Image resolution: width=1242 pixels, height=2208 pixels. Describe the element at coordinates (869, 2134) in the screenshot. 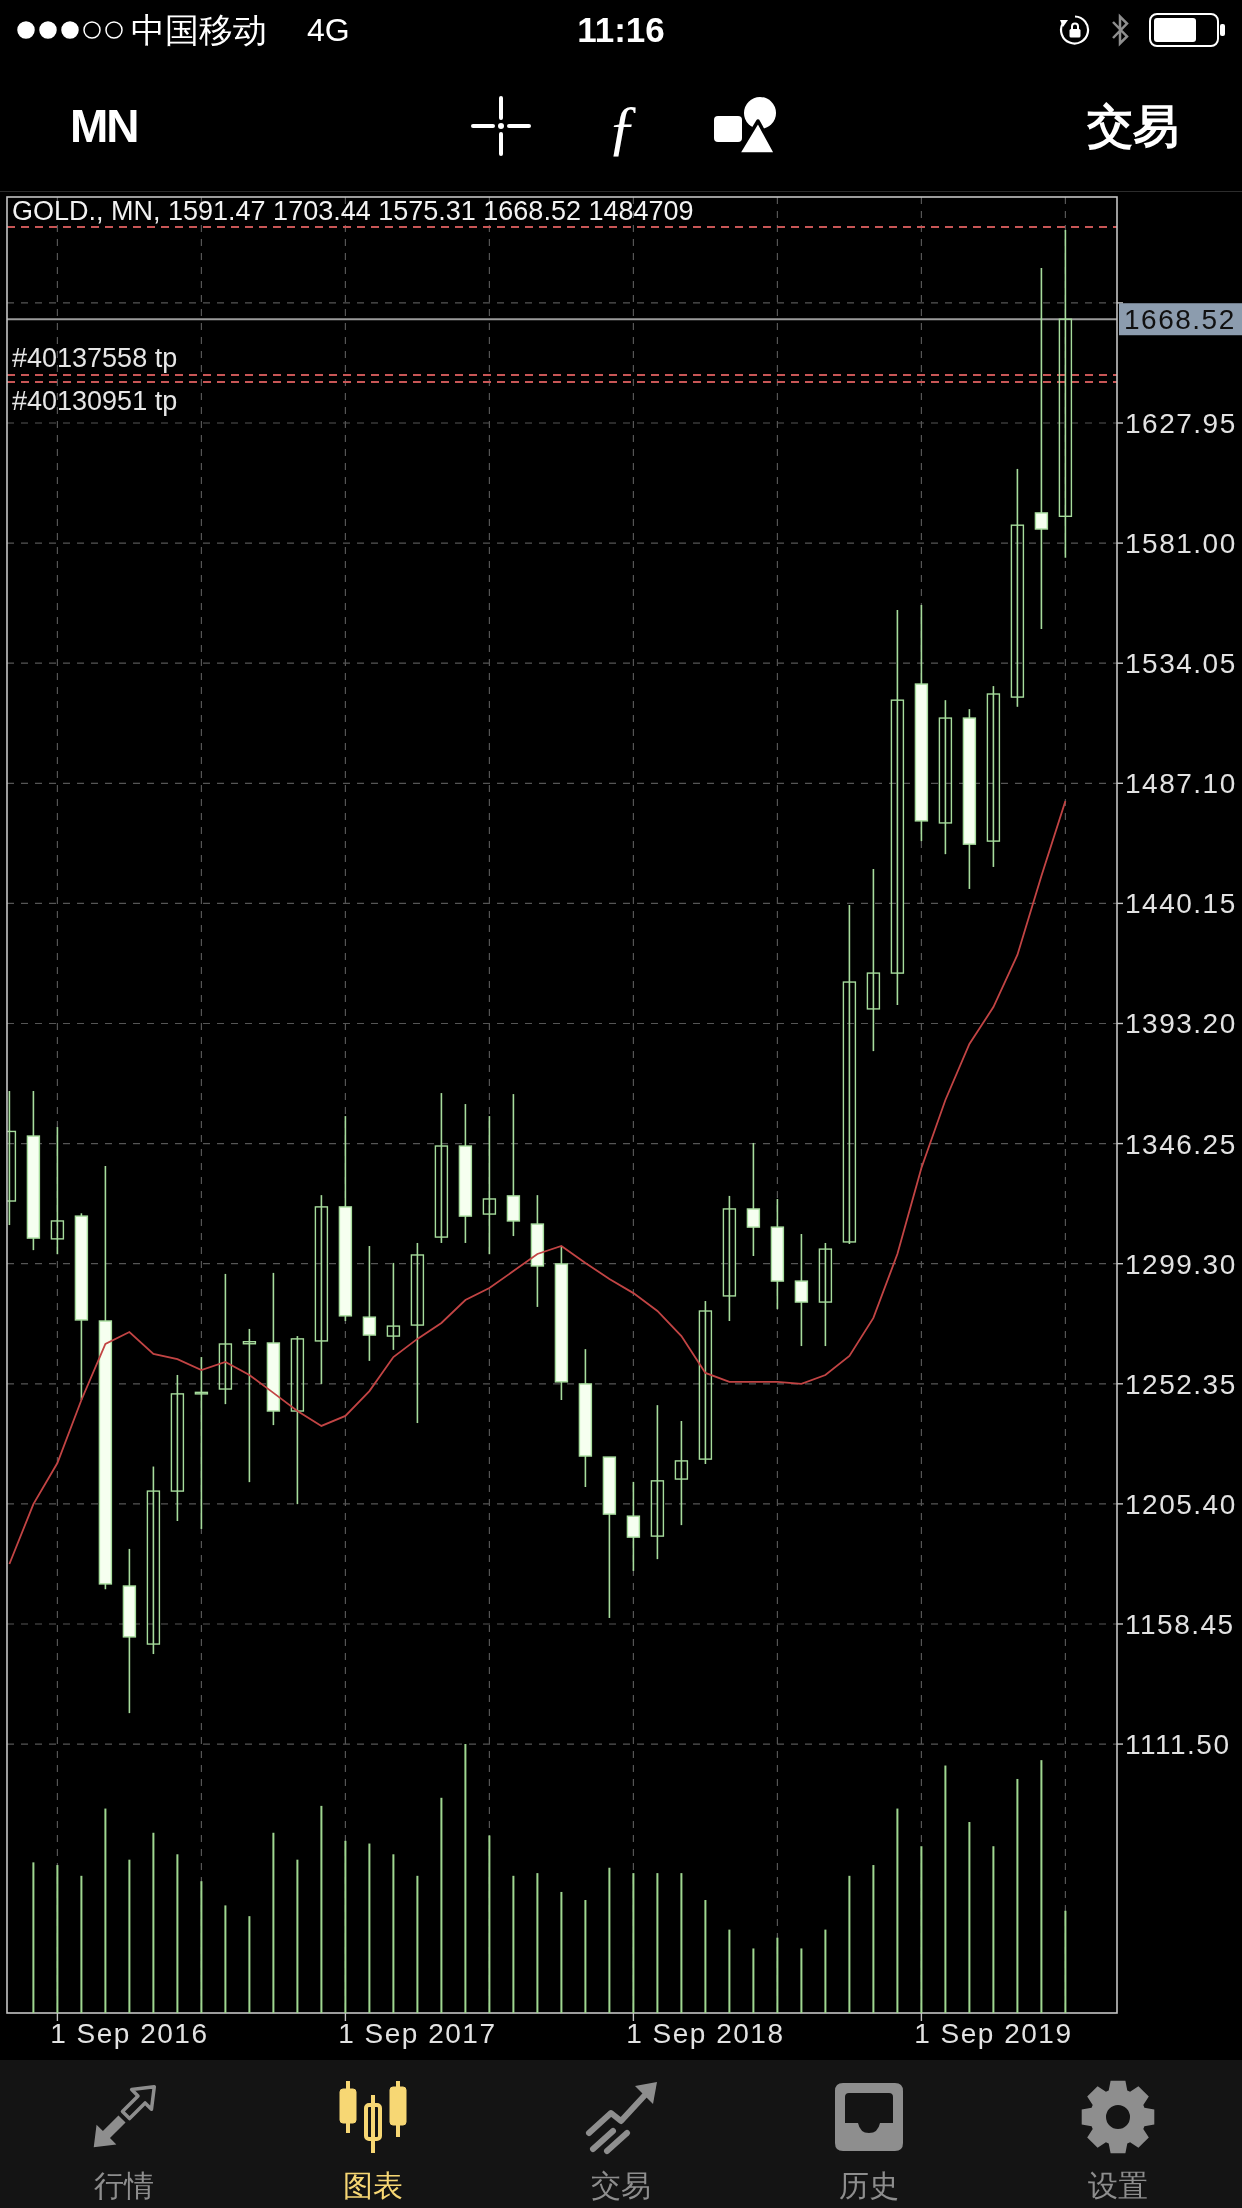

I see `tab: 历史` at that location.